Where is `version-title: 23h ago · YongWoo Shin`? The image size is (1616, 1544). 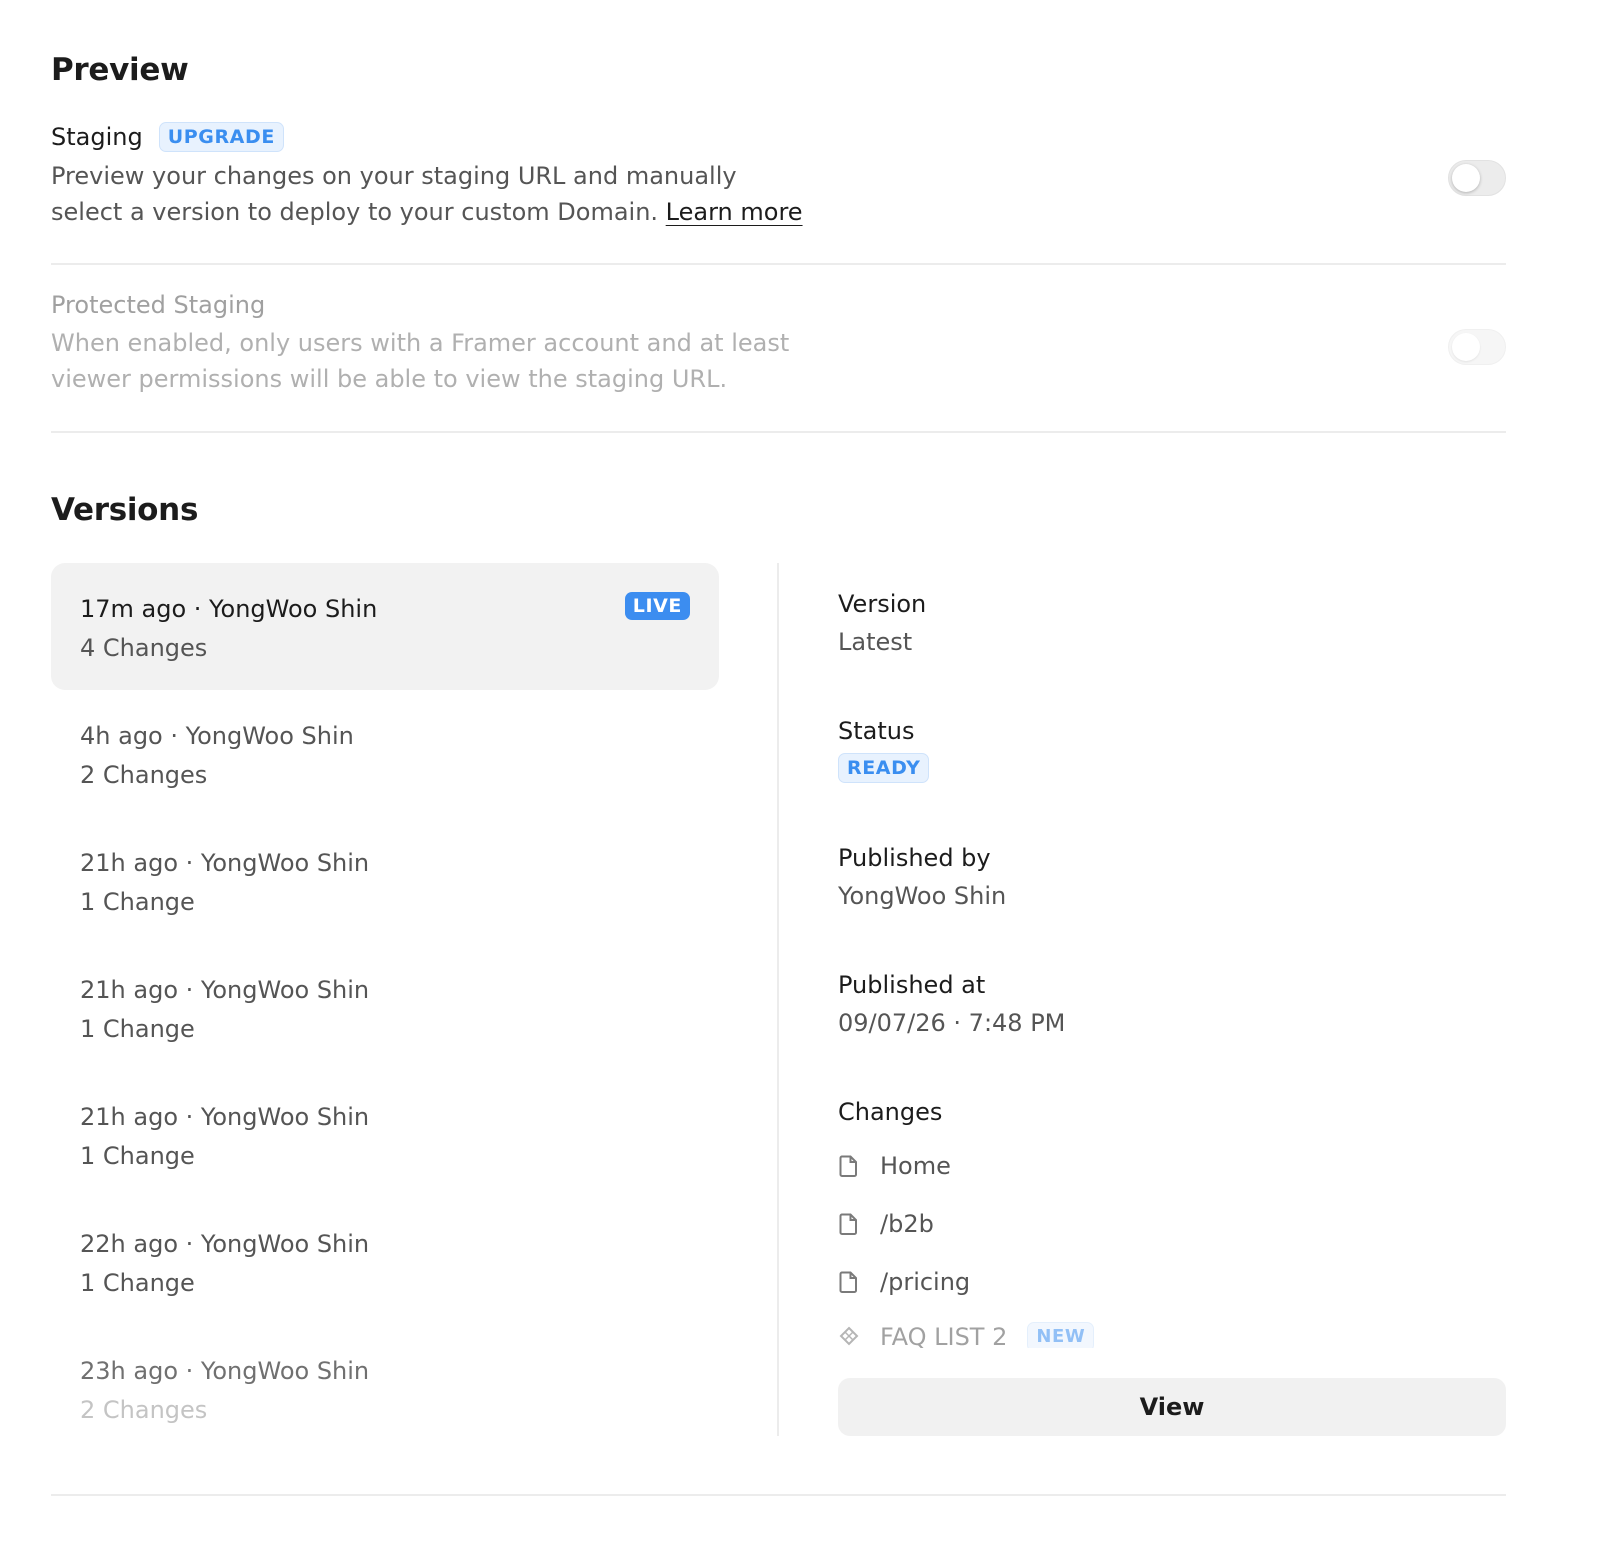
version-title: 23h ago · YongWoo Shin is located at coordinates (225, 1371).